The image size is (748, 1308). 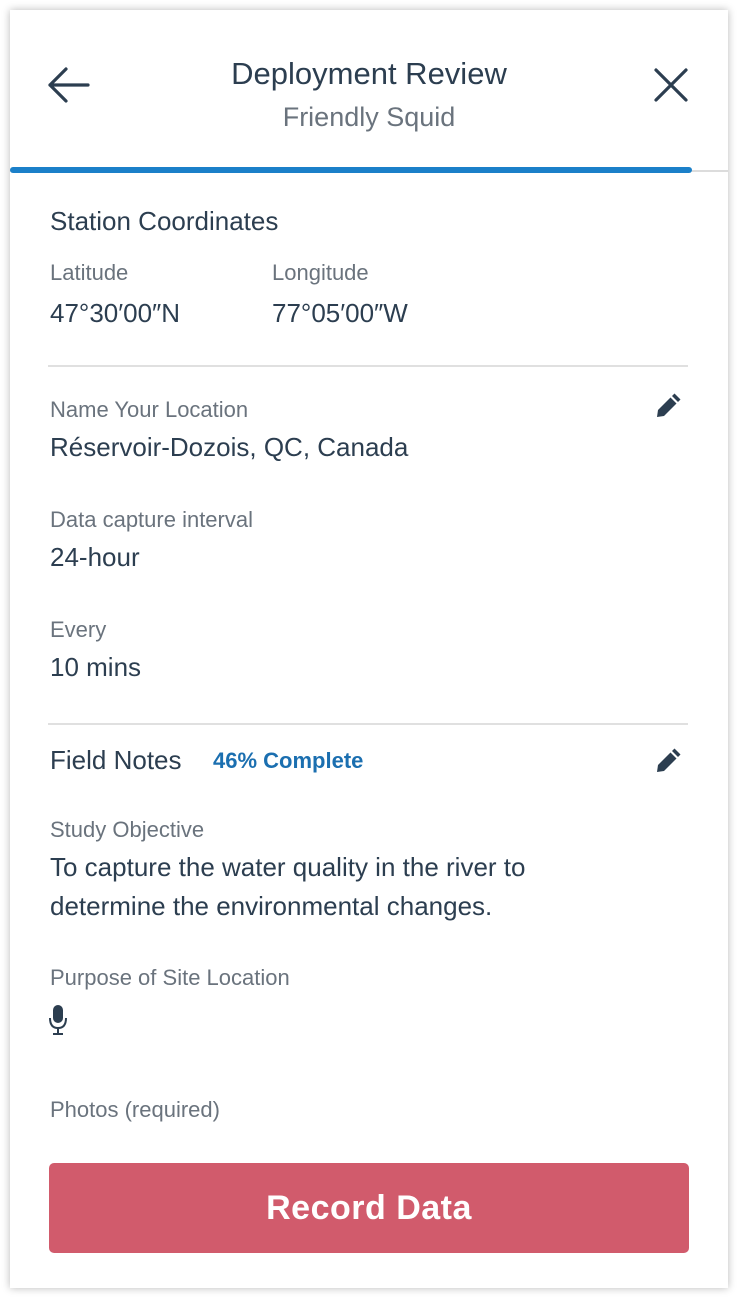 What do you see at coordinates (369, 1208) in the screenshot?
I see `record-data-button: Record Data` at bounding box center [369, 1208].